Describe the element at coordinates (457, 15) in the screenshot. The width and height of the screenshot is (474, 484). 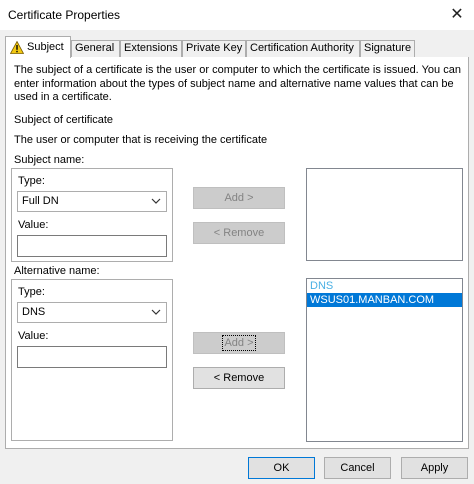
I see `close-icon: ✕` at that location.